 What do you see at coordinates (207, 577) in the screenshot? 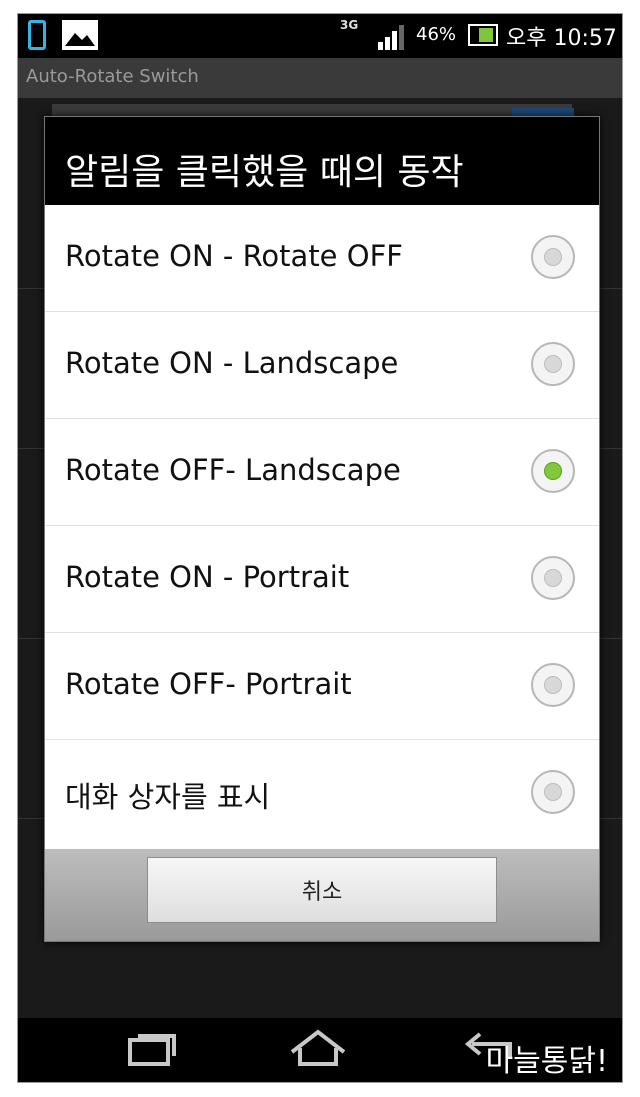
I see `option-label: Rotate ON - Portrait` at bounding box center [207, 577].